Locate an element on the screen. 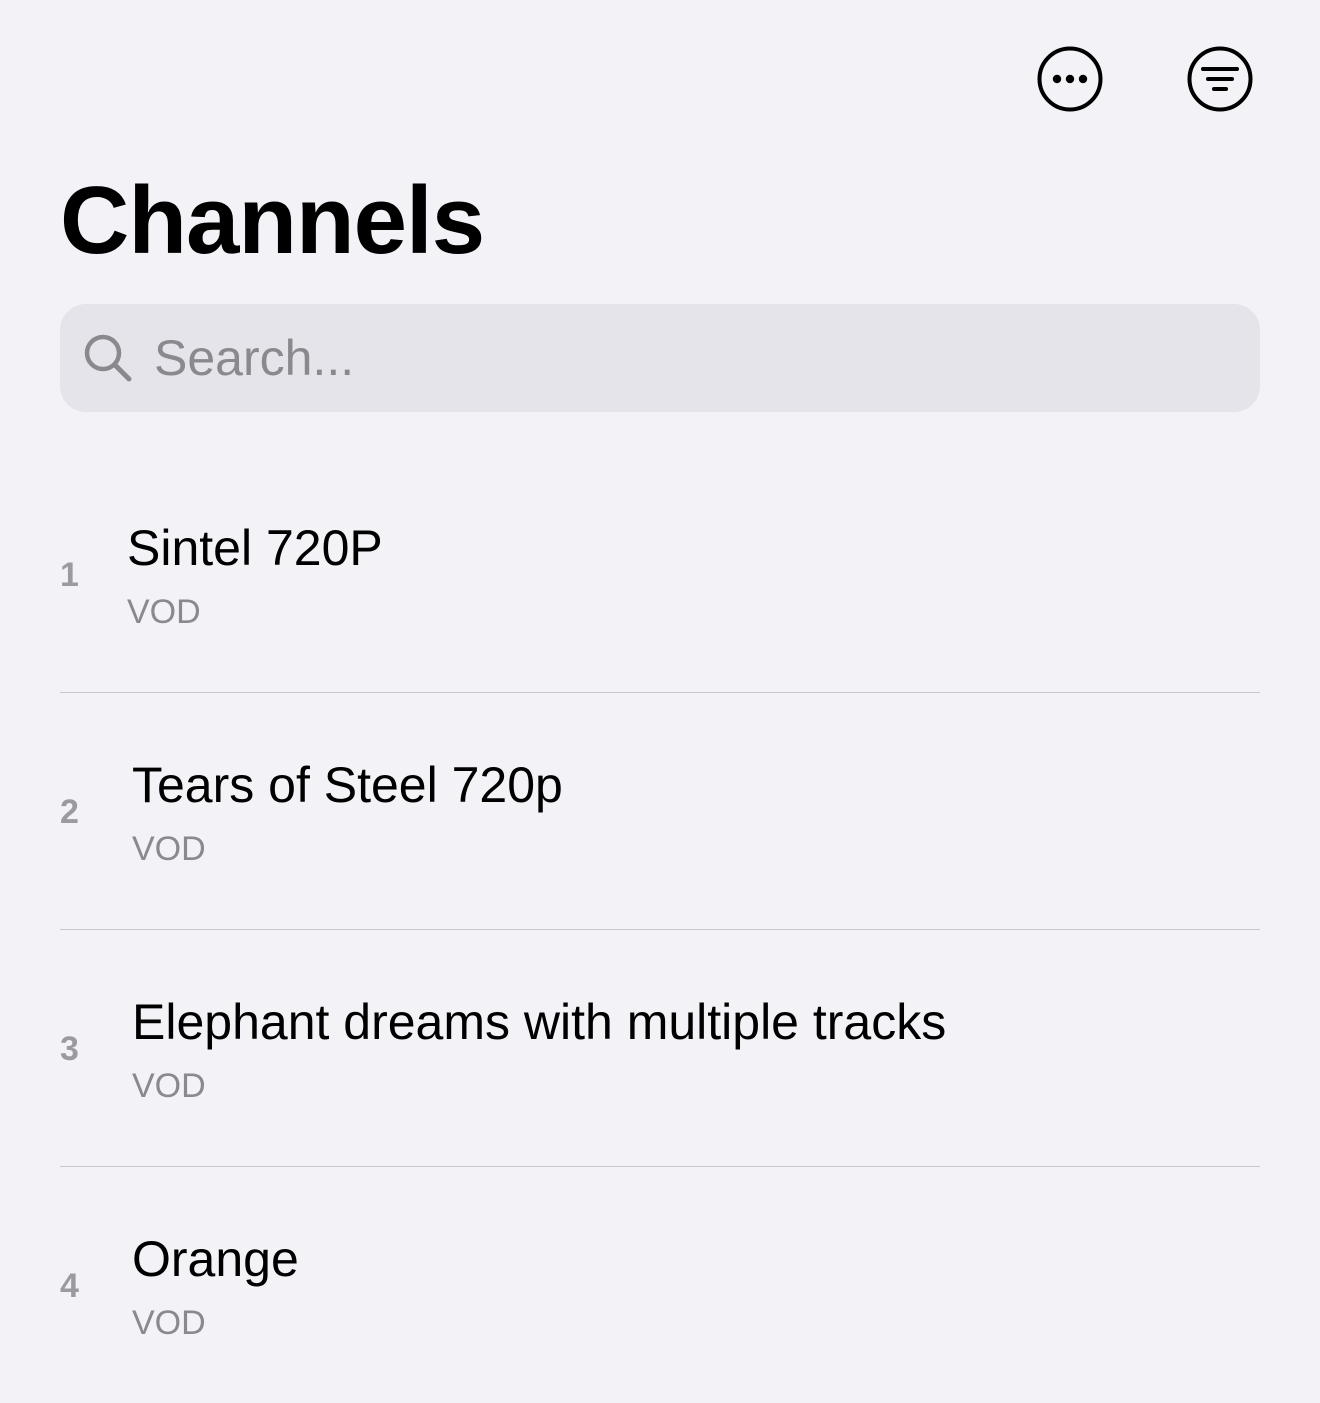 The height and width of the screenshot is (1403, 1320). channel-number: 3 is located at coordinates (69, 1049).